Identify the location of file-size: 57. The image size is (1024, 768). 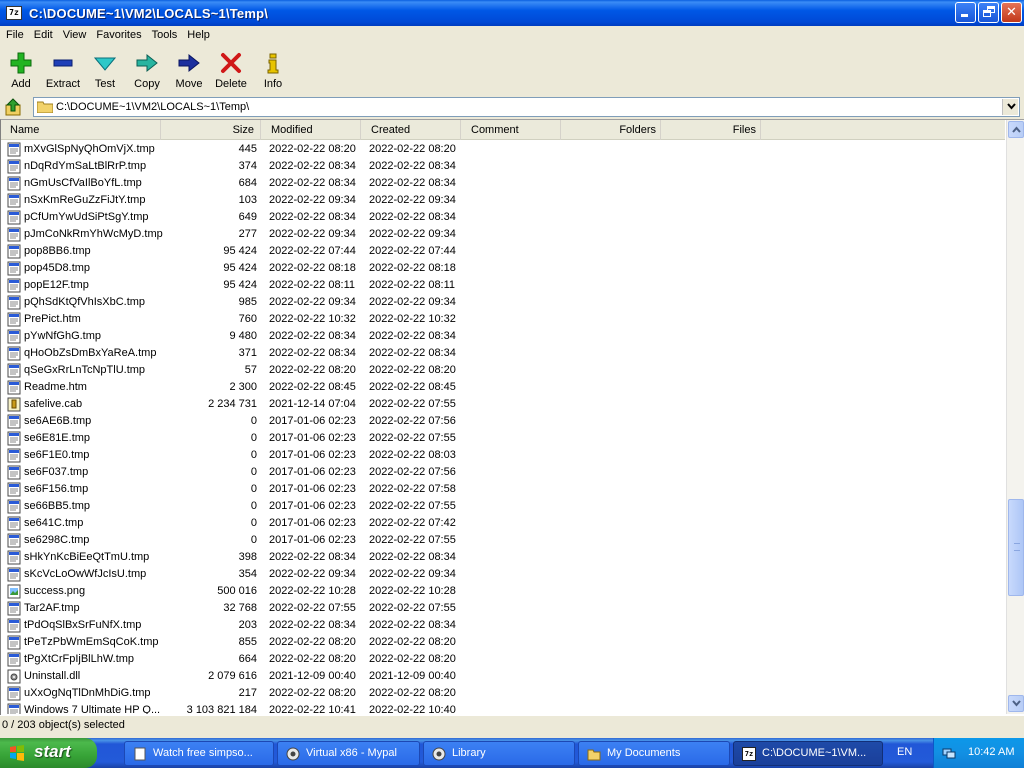
(250, 370).